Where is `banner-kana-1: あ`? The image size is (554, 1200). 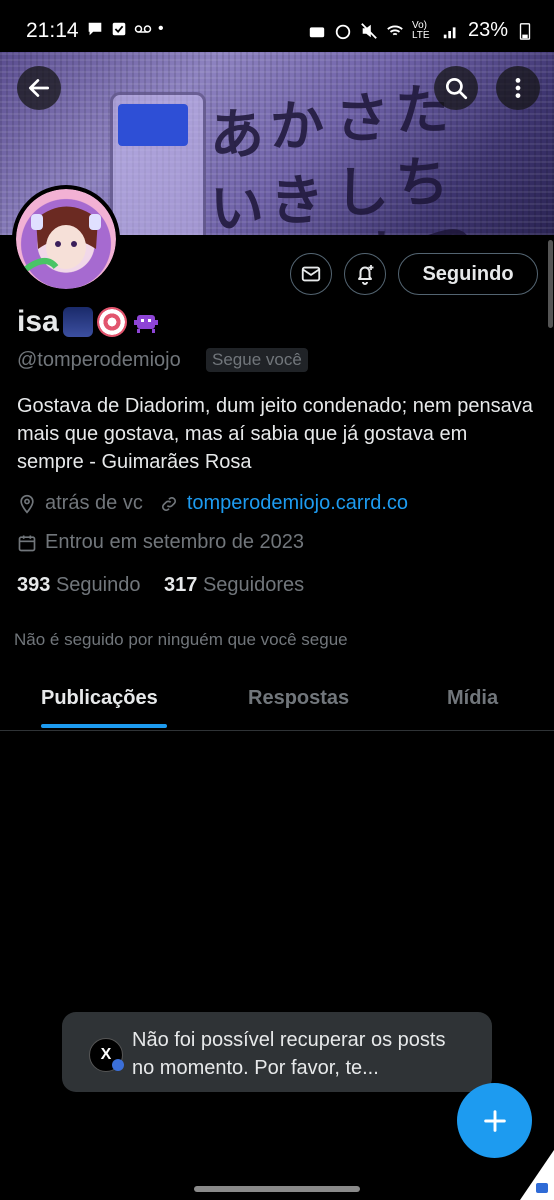
banner-kana-1: あ is located at coordinates (237, 134).